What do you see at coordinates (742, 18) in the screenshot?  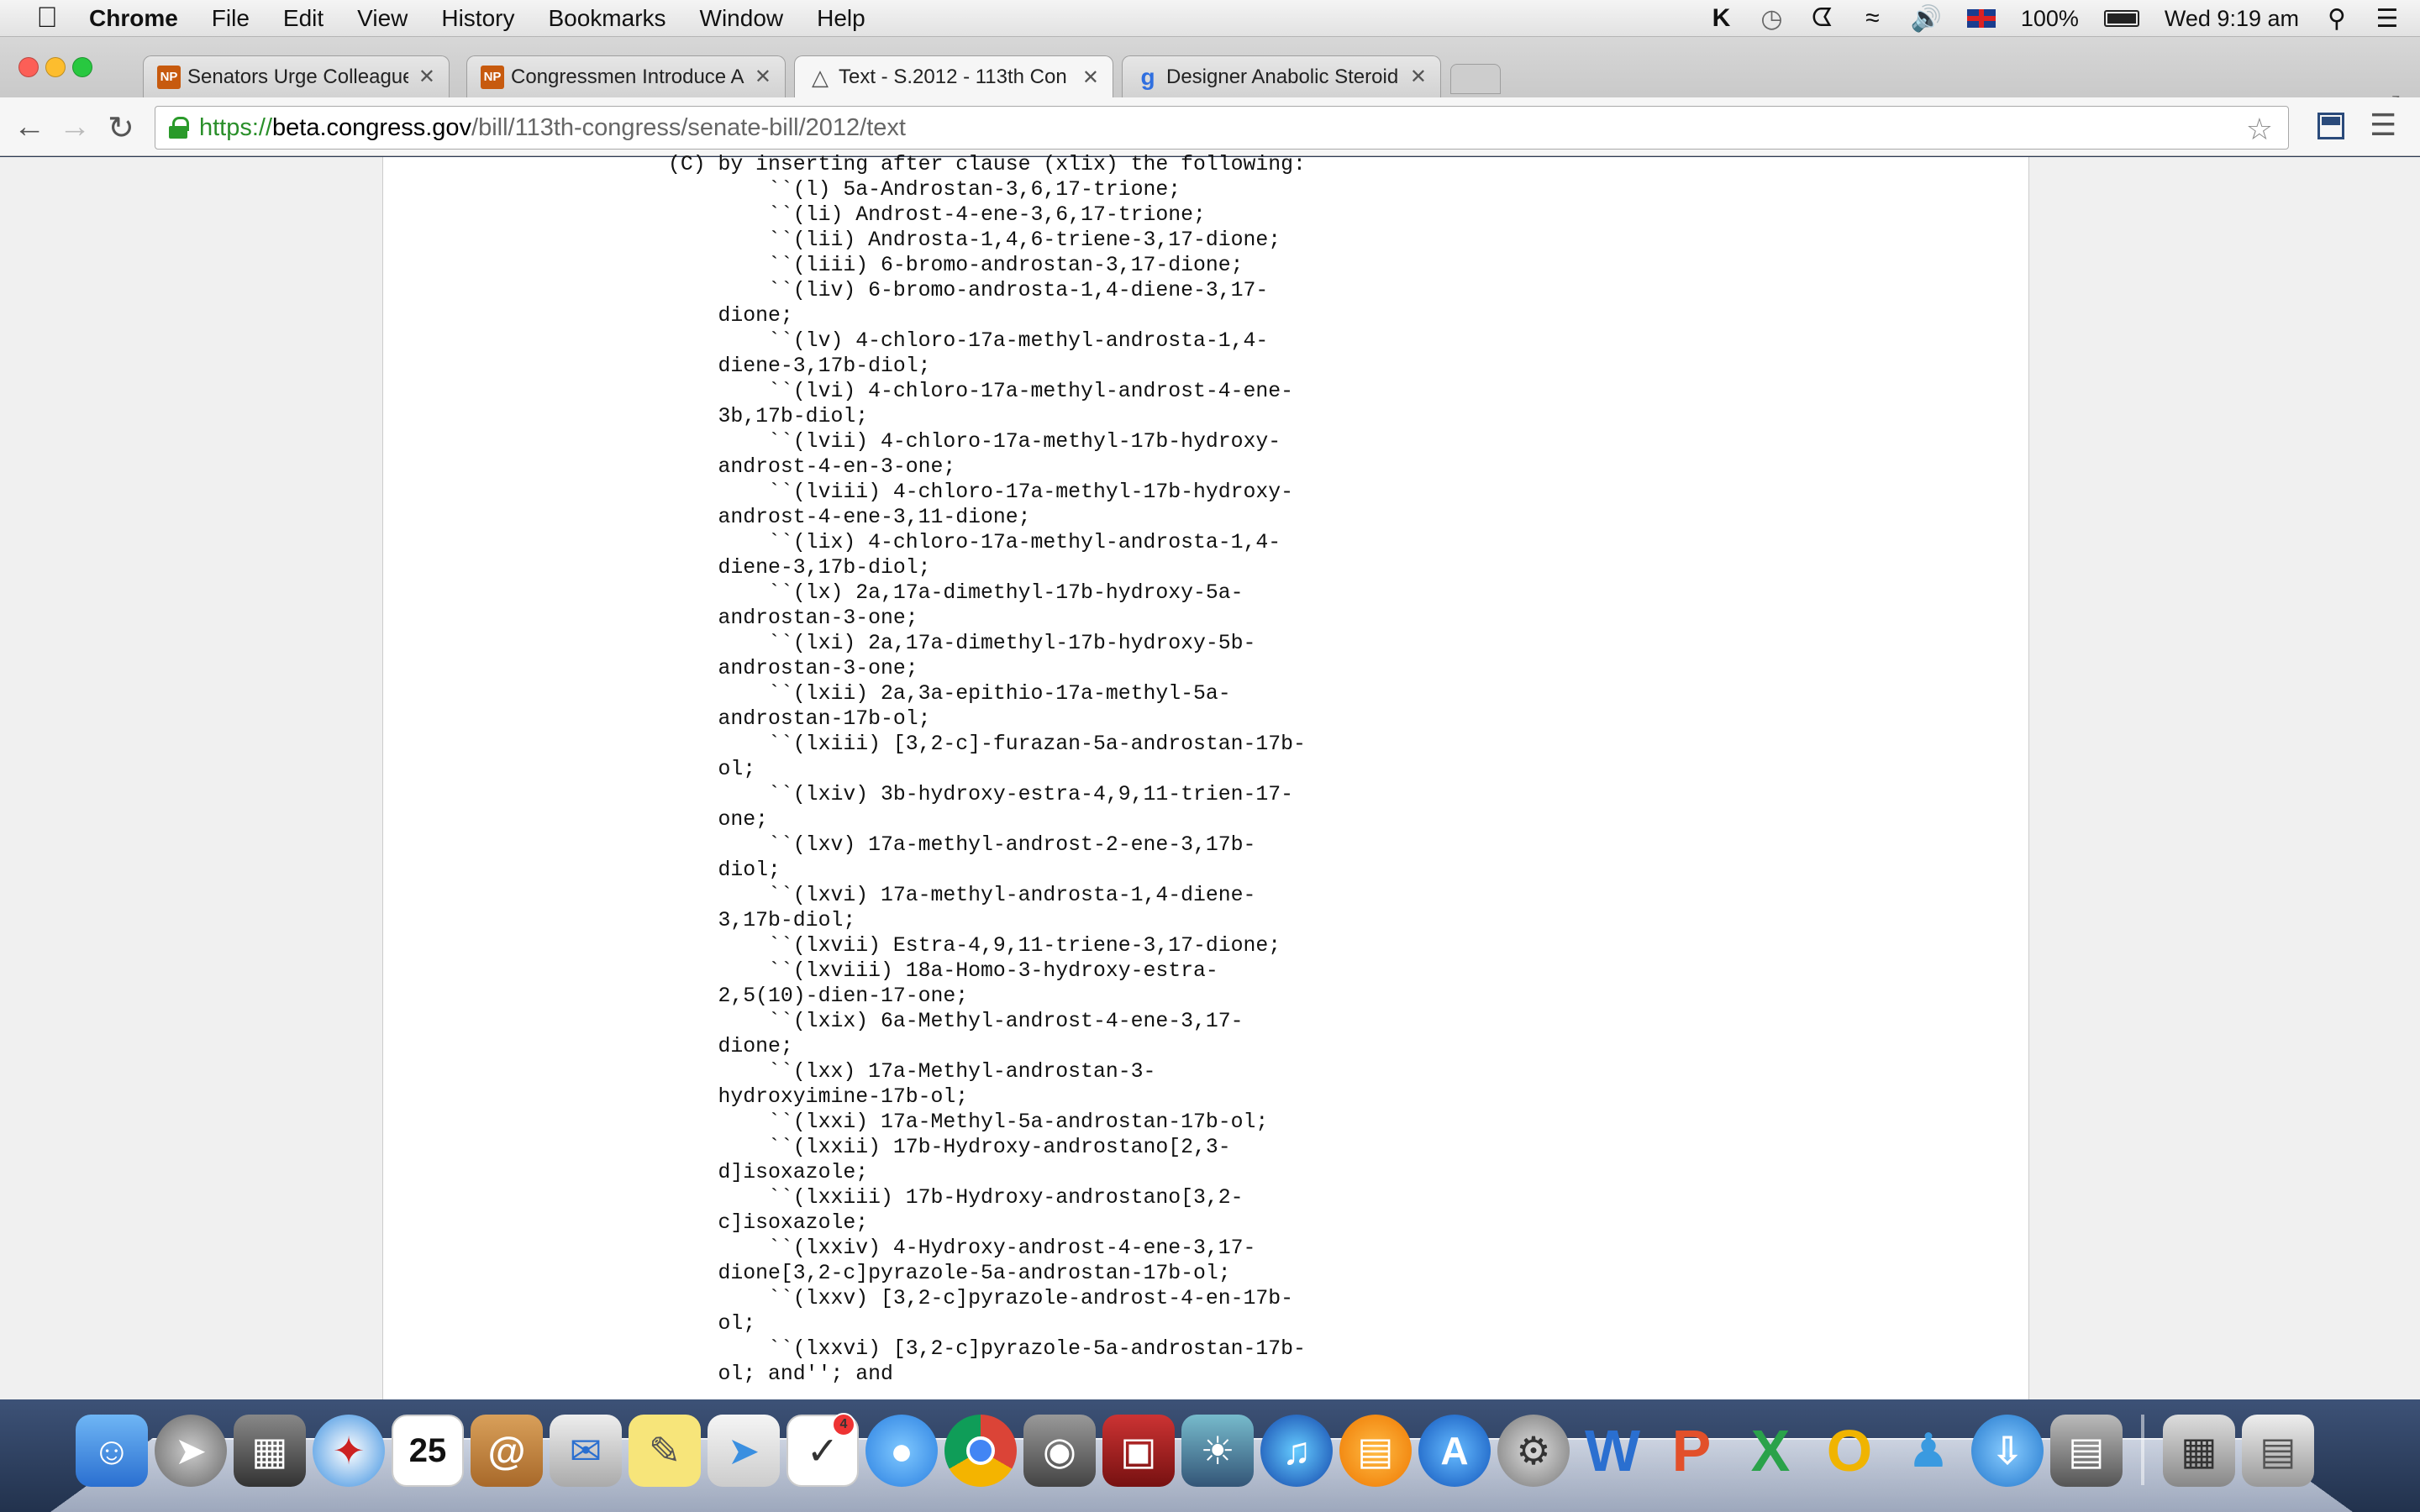 I see `menu-window: Window` at bounding box center [742, 18].